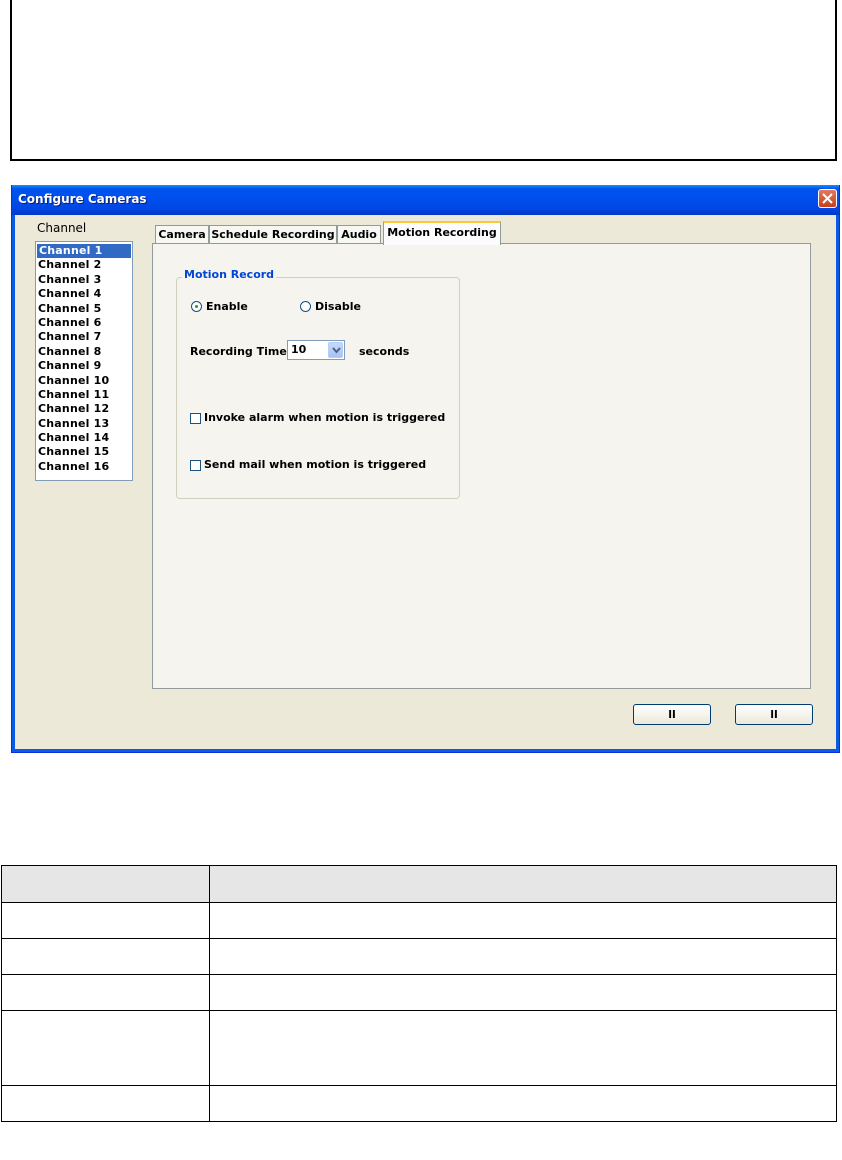 The image size is (842, 1160). What do you see at coordinates (774, 714) in the screenshot?
I see `cancel-button: ll` at bounding box center [774, 714].